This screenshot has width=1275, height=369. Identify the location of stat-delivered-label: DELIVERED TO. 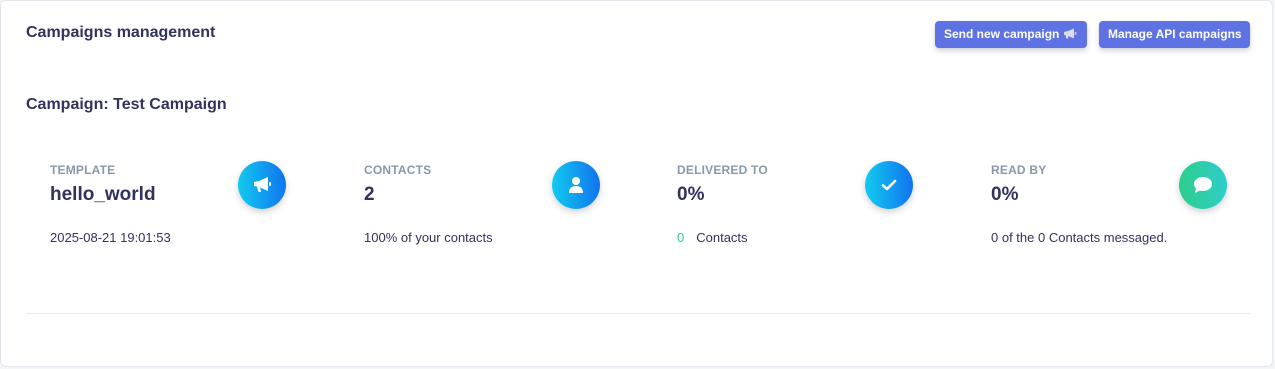
(722, 170).